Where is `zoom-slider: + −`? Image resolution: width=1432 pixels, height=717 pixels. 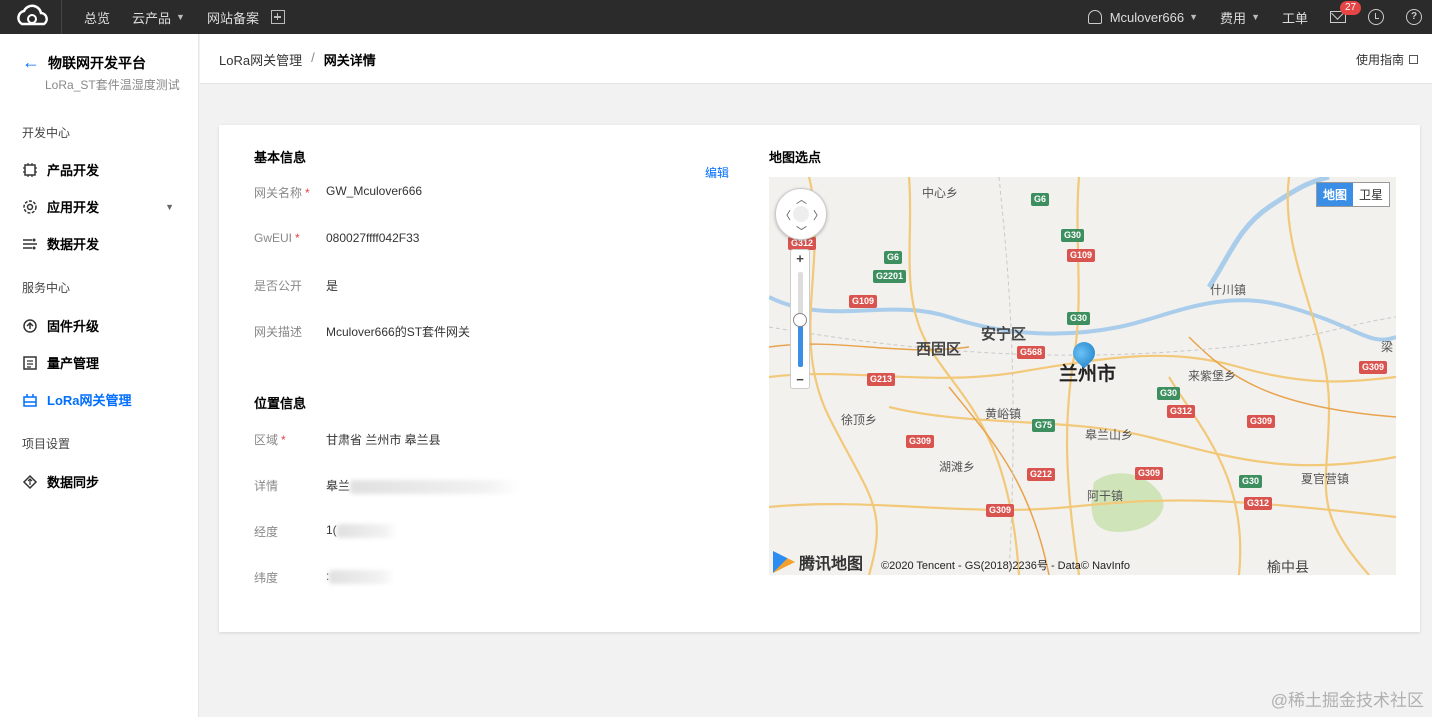
zoom-slider: + − is located at coordinates (800, 319).